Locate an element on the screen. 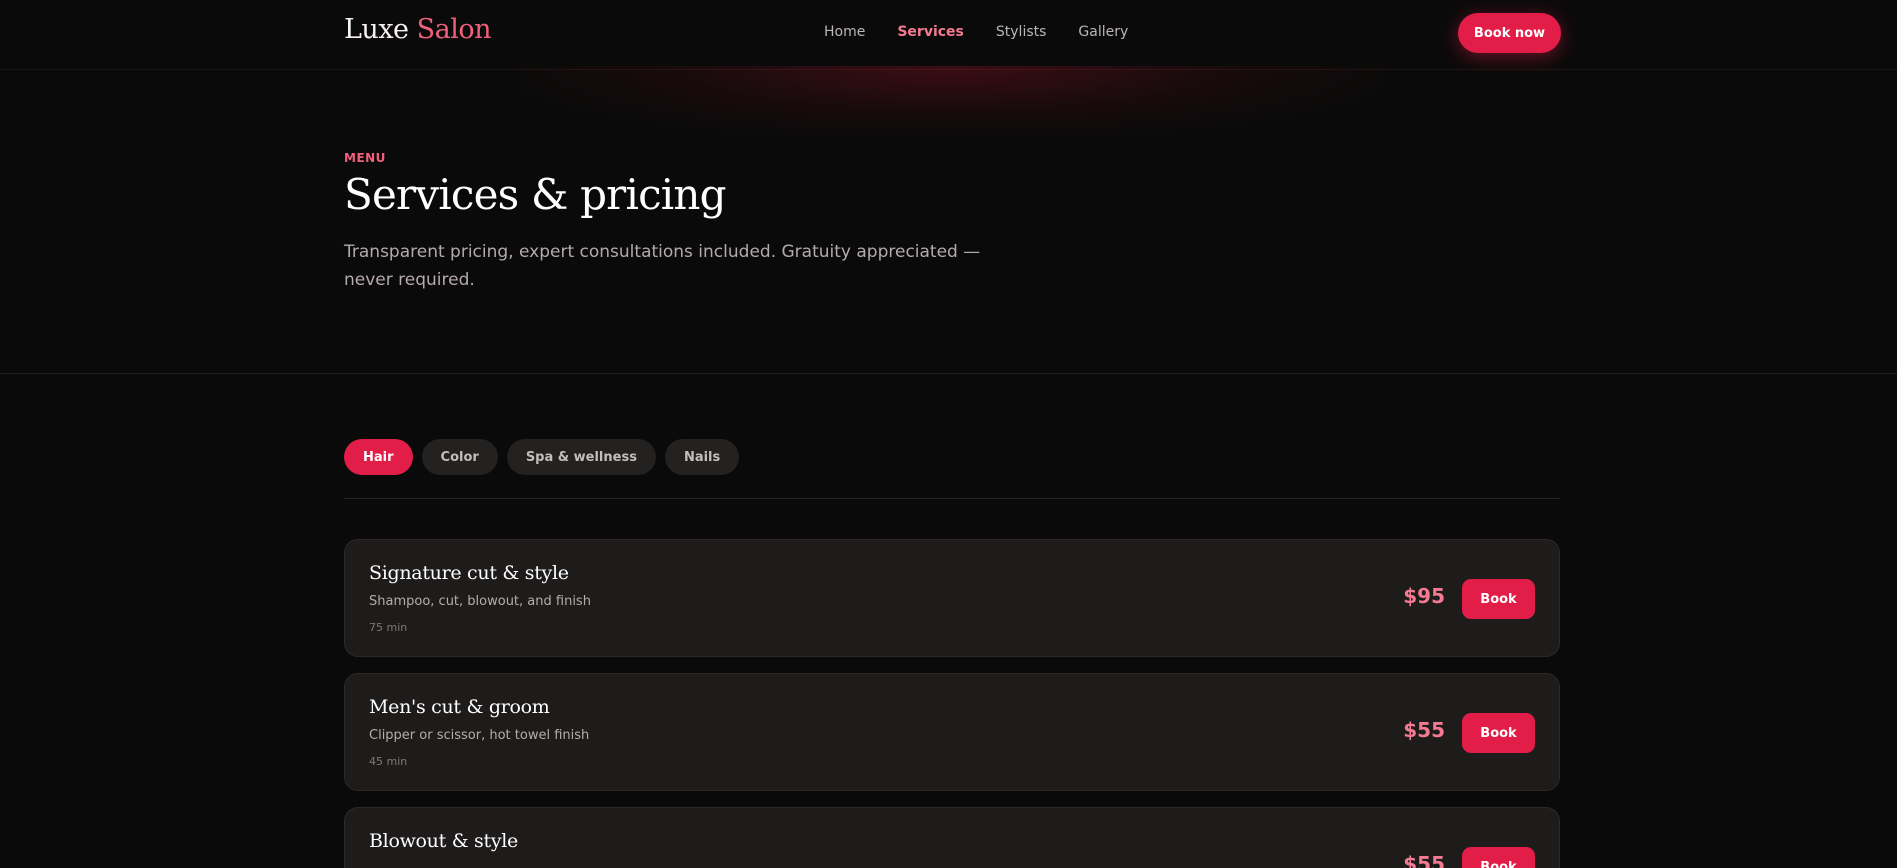  nav-link-home: Home is located at coordinates (844, 32).